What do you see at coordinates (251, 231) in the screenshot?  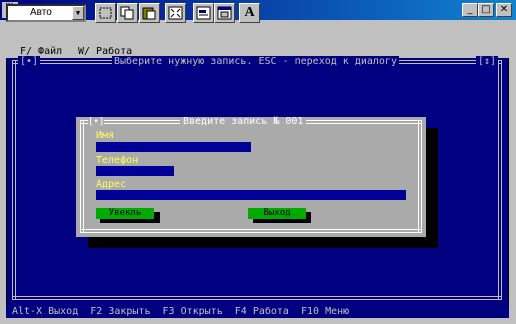 I see `dialog-bottom-border` at bounding box center [251, 231].